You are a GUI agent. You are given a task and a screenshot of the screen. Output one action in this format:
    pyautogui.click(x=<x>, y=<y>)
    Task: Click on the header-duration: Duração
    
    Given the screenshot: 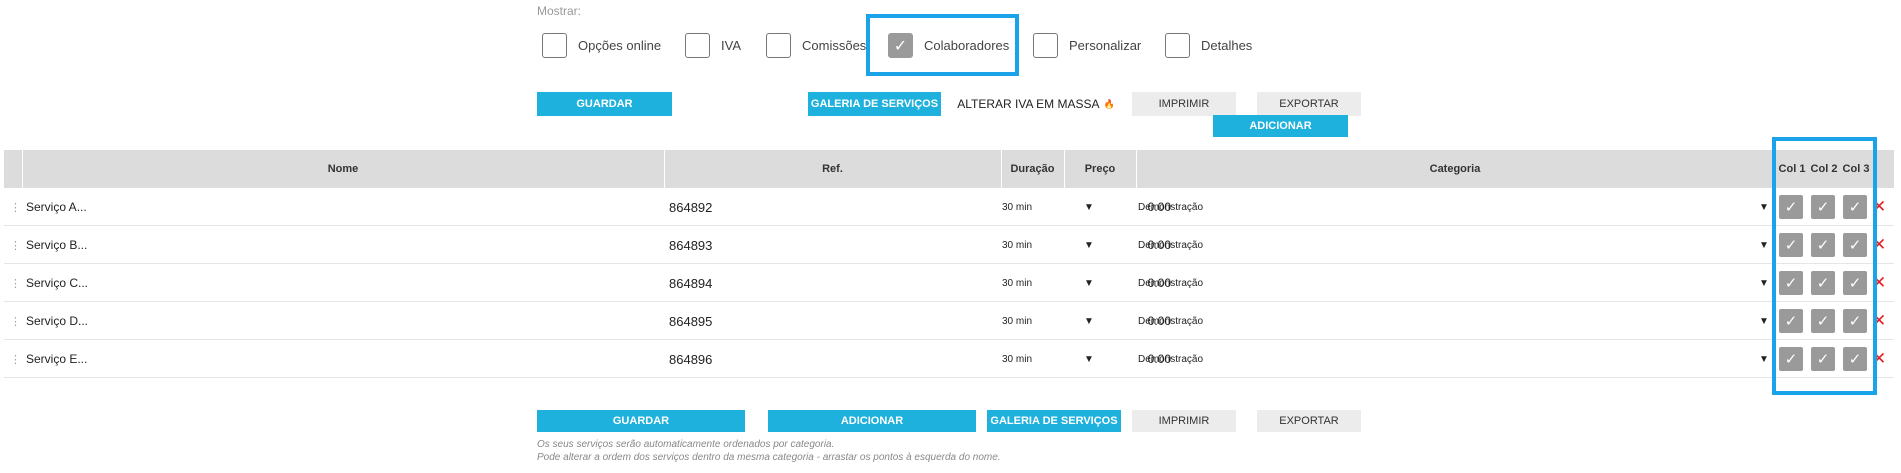 What is the action you would take?
    pyautogui.click(x=1032, y=169)
    